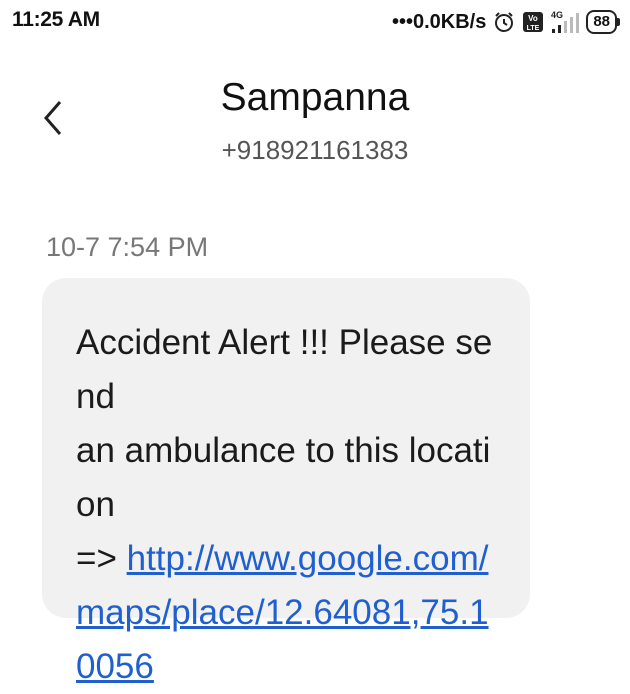  What do you see at coordinates (439, 21) in the screenshot?
I see `network-speed: •••0.0KB/s` at bounding box center [439, 21].